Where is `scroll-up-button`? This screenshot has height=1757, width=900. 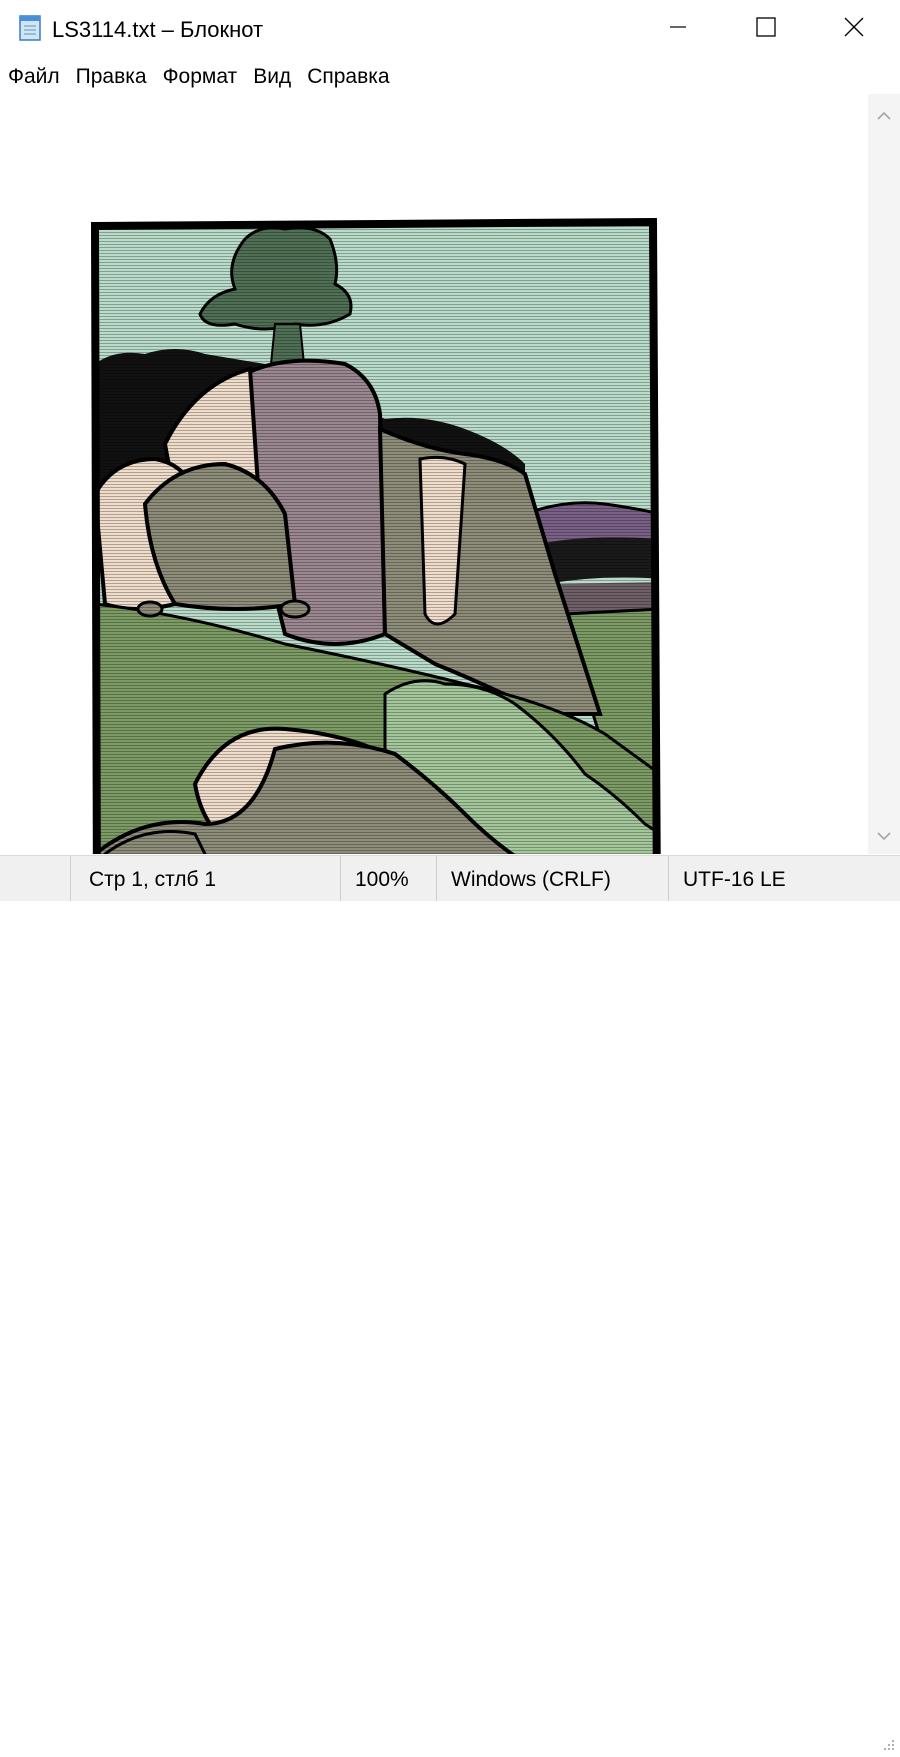
scroll-up-button is located at coordinates (884, 117).